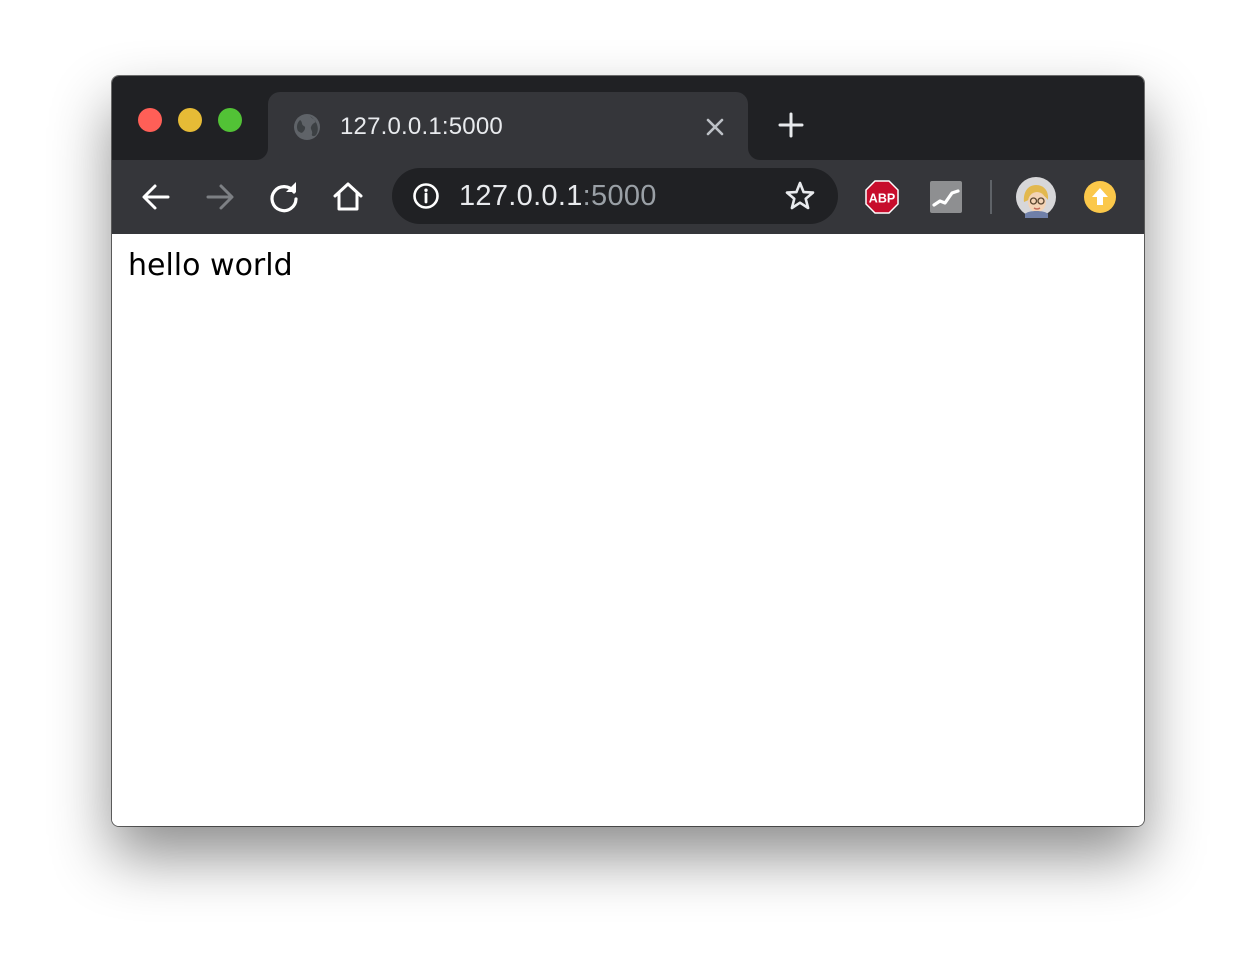 The height and width of the screenshot is (974, 1256). What do you see at coordinates (1036, 197) in the screenshot?
I see `avatar` at bounding box center [1036, 197].